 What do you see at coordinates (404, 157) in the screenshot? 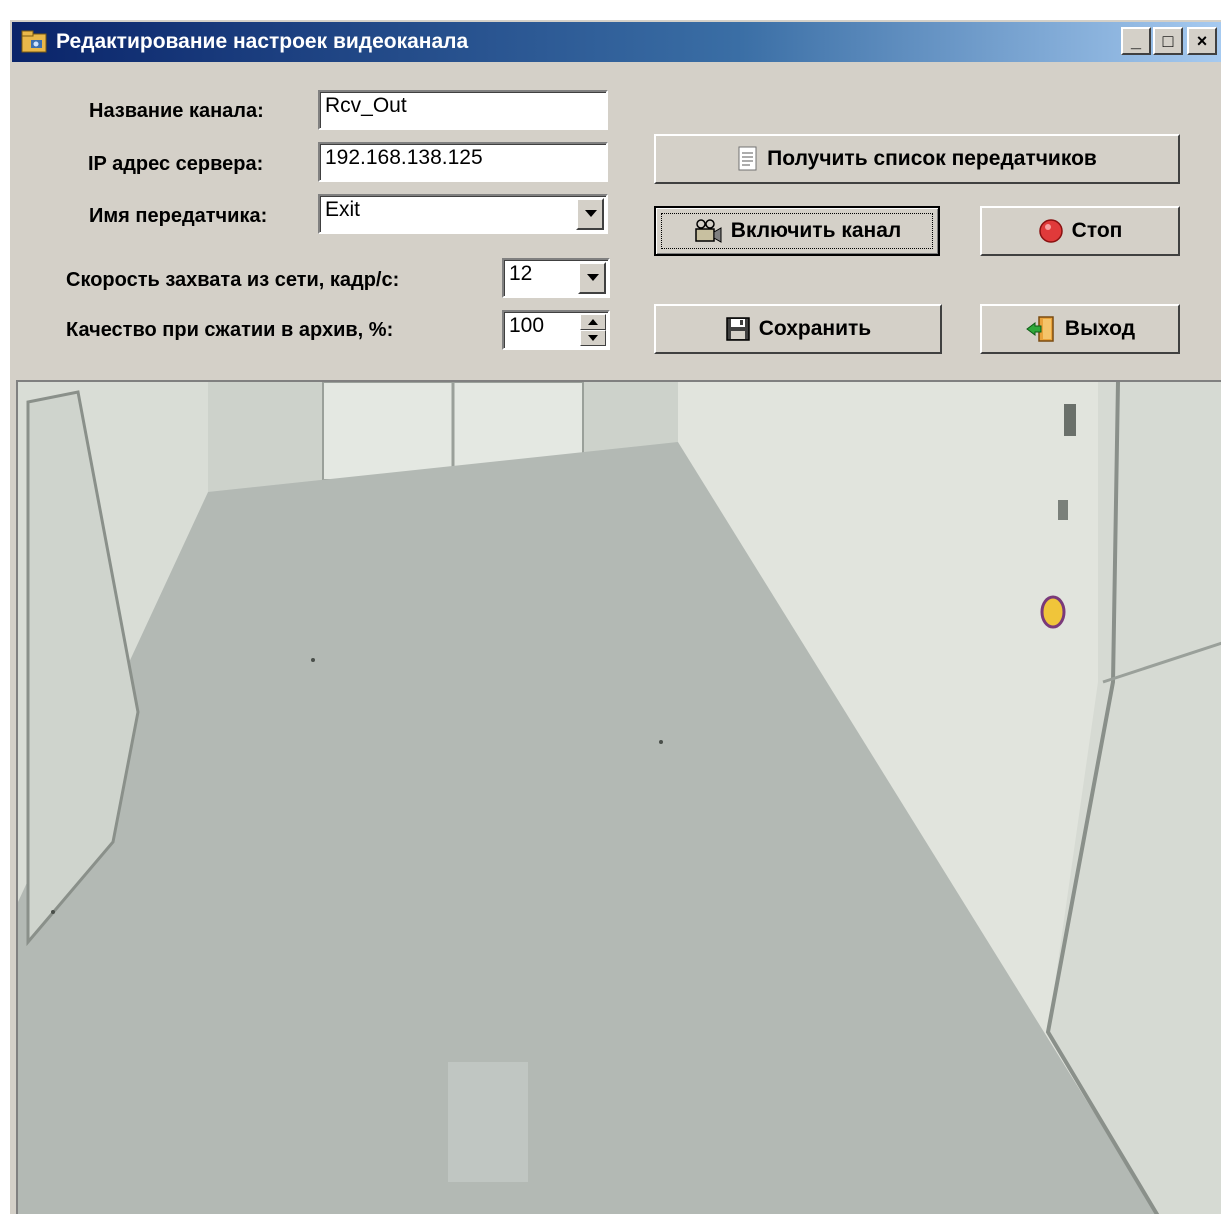
I see `server-ip-value: 192.168.138.125` at bounding box center [404, 157].